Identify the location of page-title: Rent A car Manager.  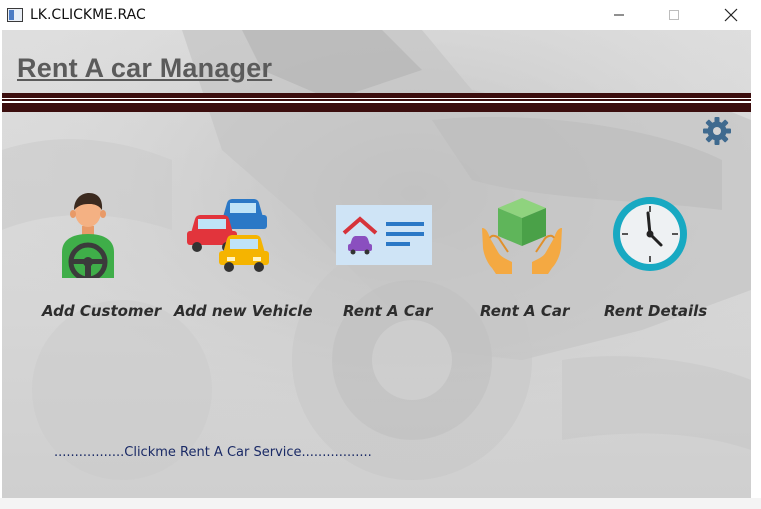
(145, 68).